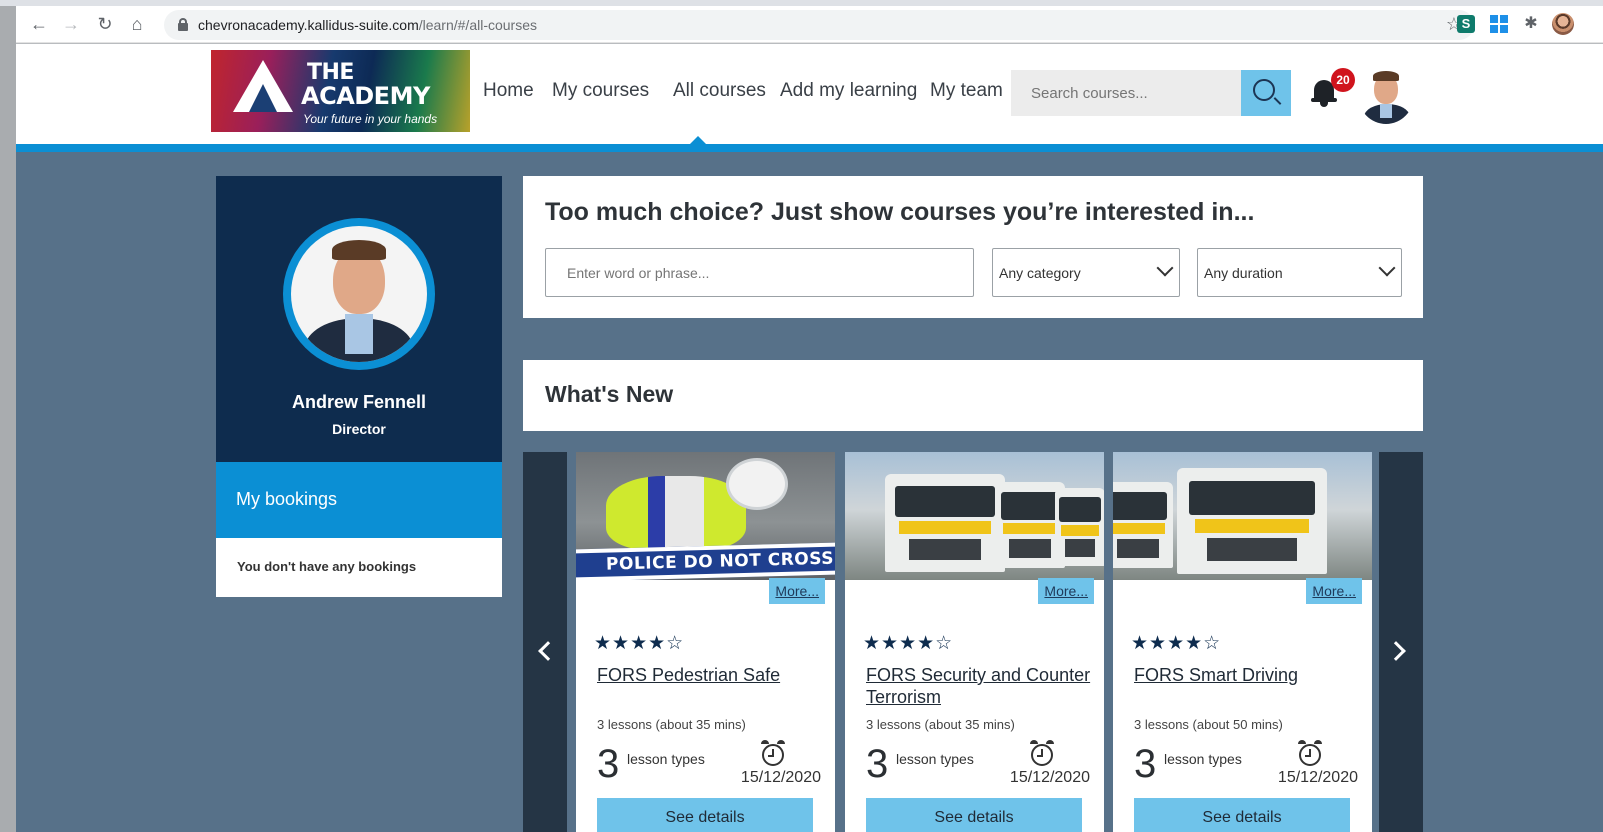 The width and height of the screenshot is (1603, 832). Describe the element at coordinates (1499, 24) in the screenshot. I see `extension-windows-icon` at that location.